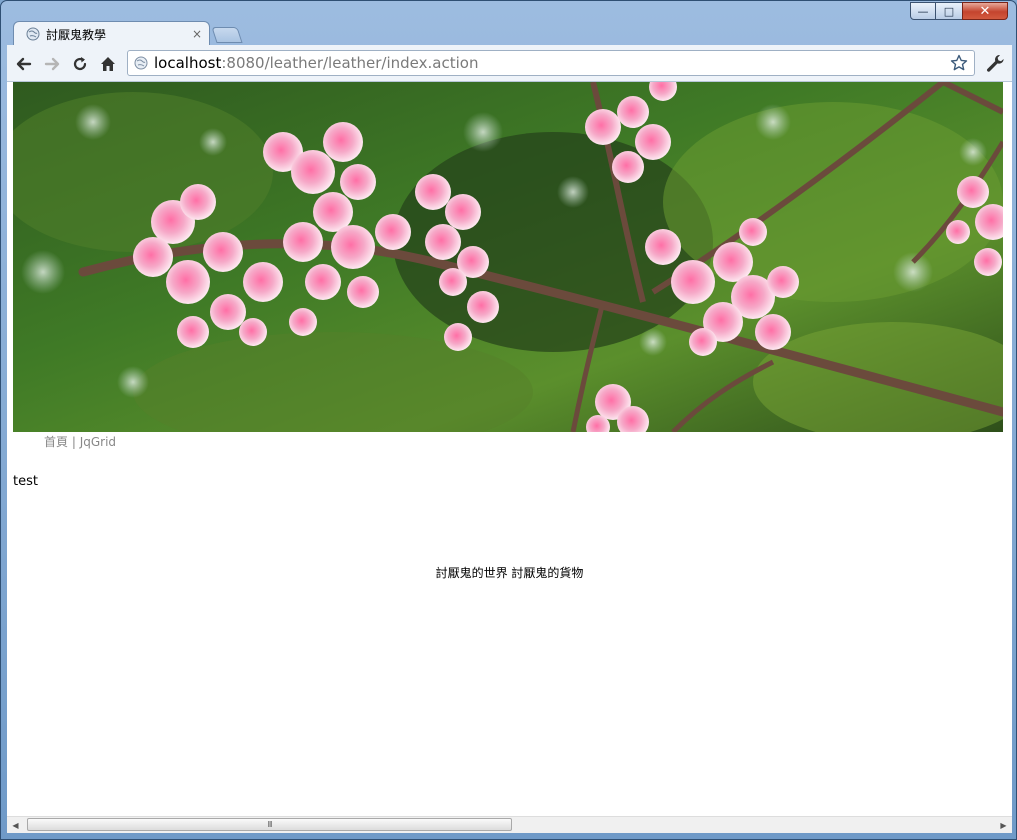 This screenshot has height=840, width=1017. Describe the element at coordinates (995, 63) in the screenshot. I see `wrench-icon` at that location.